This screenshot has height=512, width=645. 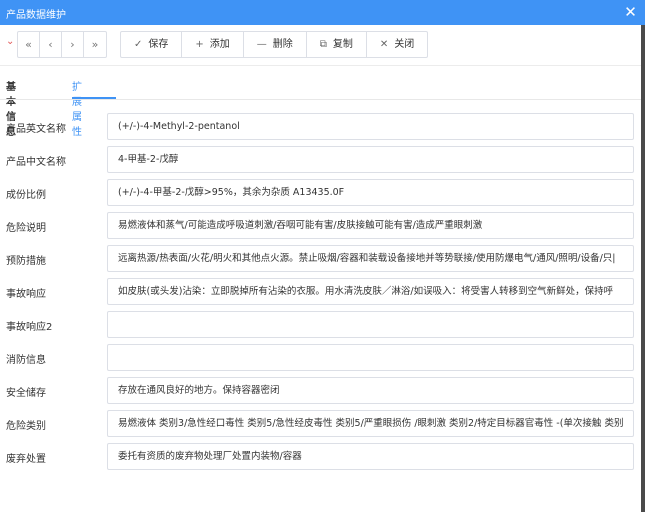 I want to click on title-bar: 产品数据维护 ✕, so click(x=322, y=12).